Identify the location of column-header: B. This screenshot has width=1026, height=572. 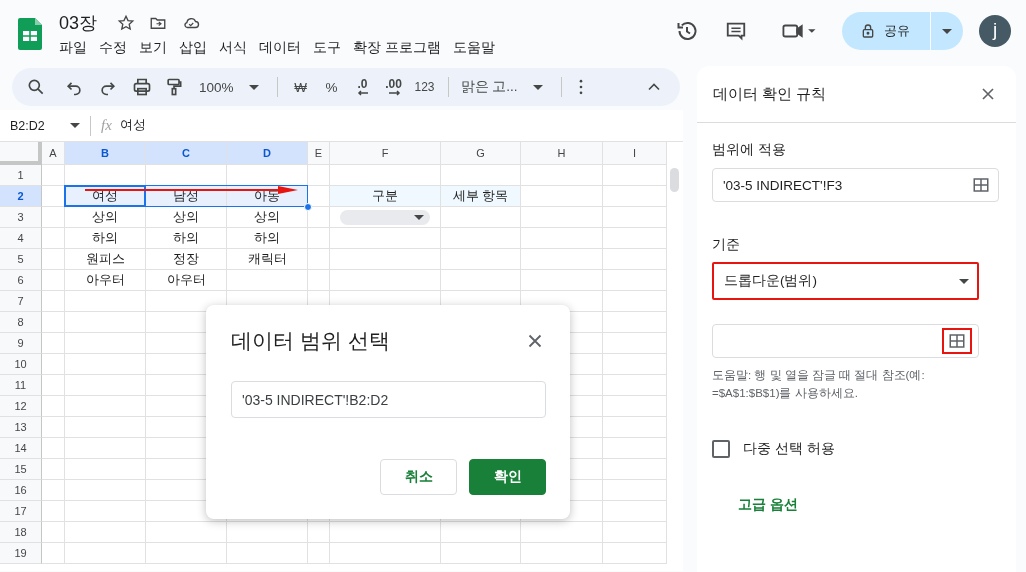
(105, 153).